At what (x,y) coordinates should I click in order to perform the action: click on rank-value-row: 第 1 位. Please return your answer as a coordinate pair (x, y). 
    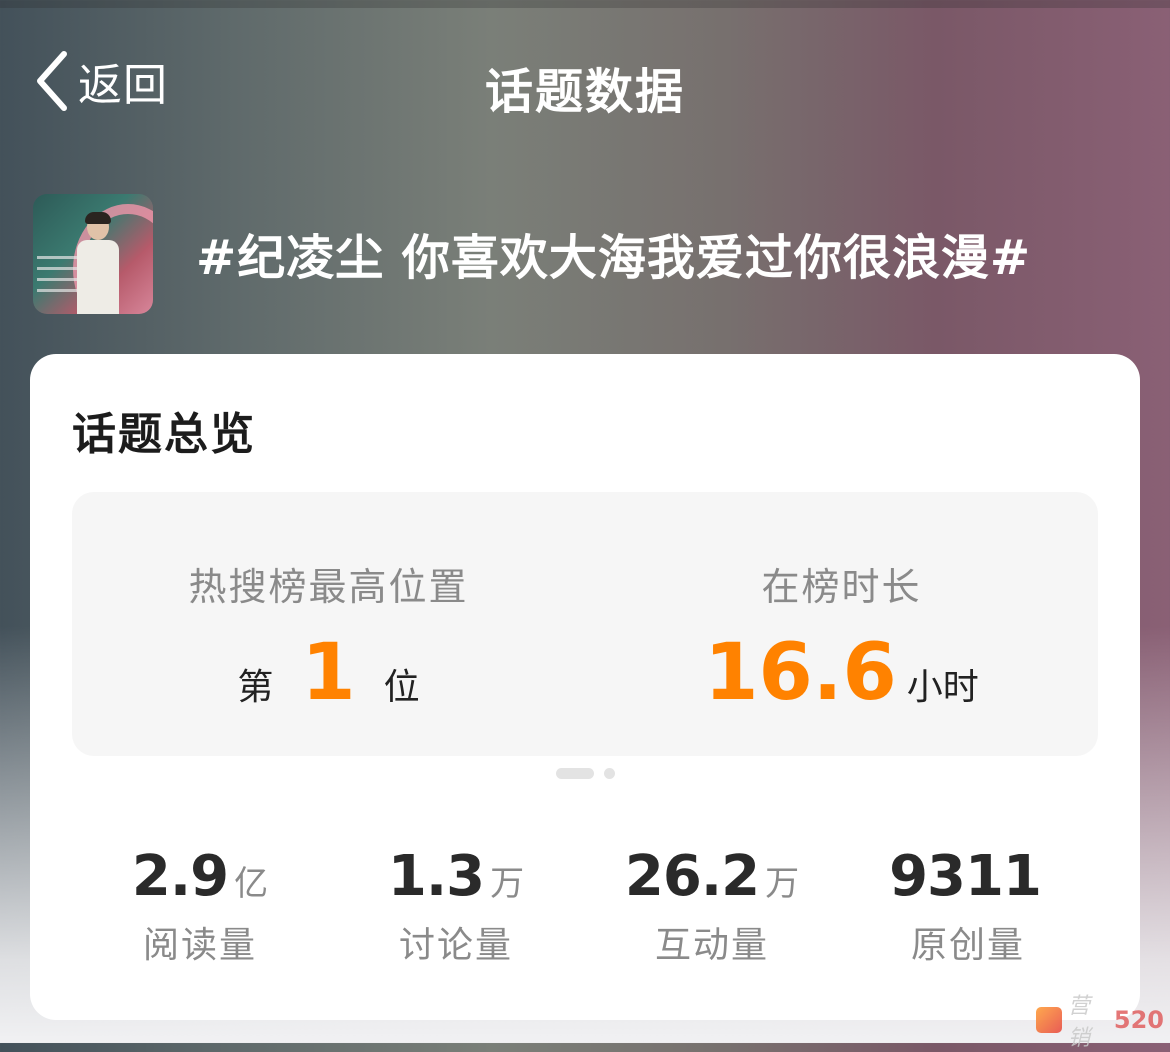
    Looking at the image, I should click on (328, 673).